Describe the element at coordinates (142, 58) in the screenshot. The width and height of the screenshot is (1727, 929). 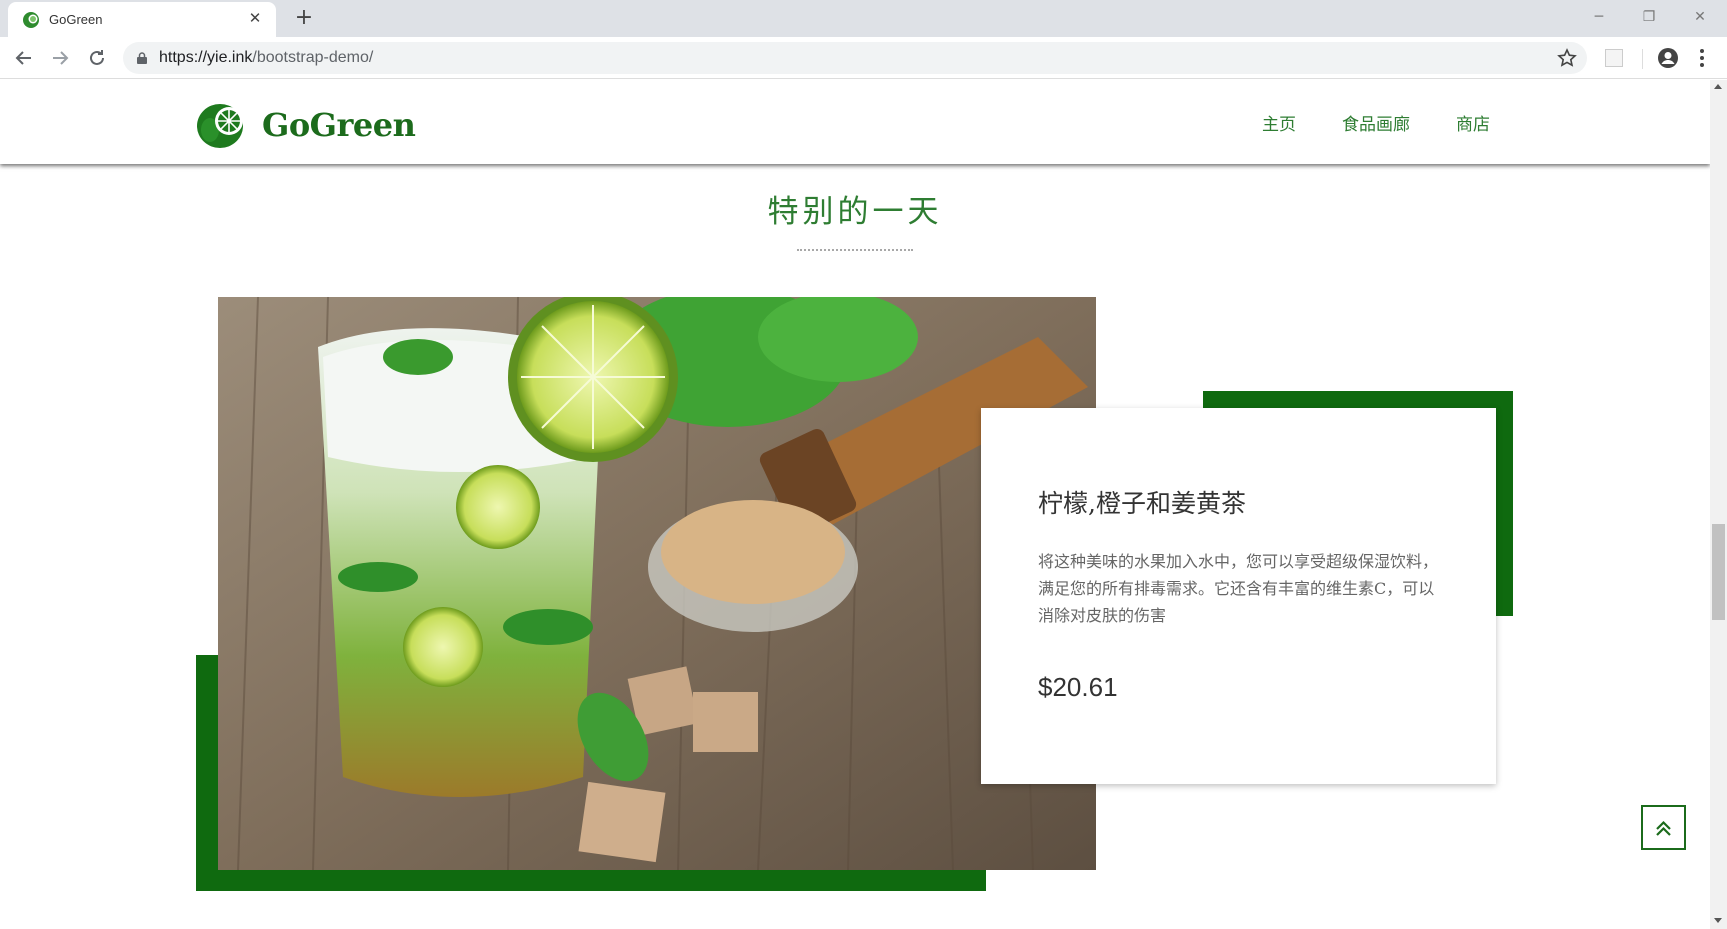
I see `lock-icon` at that location.